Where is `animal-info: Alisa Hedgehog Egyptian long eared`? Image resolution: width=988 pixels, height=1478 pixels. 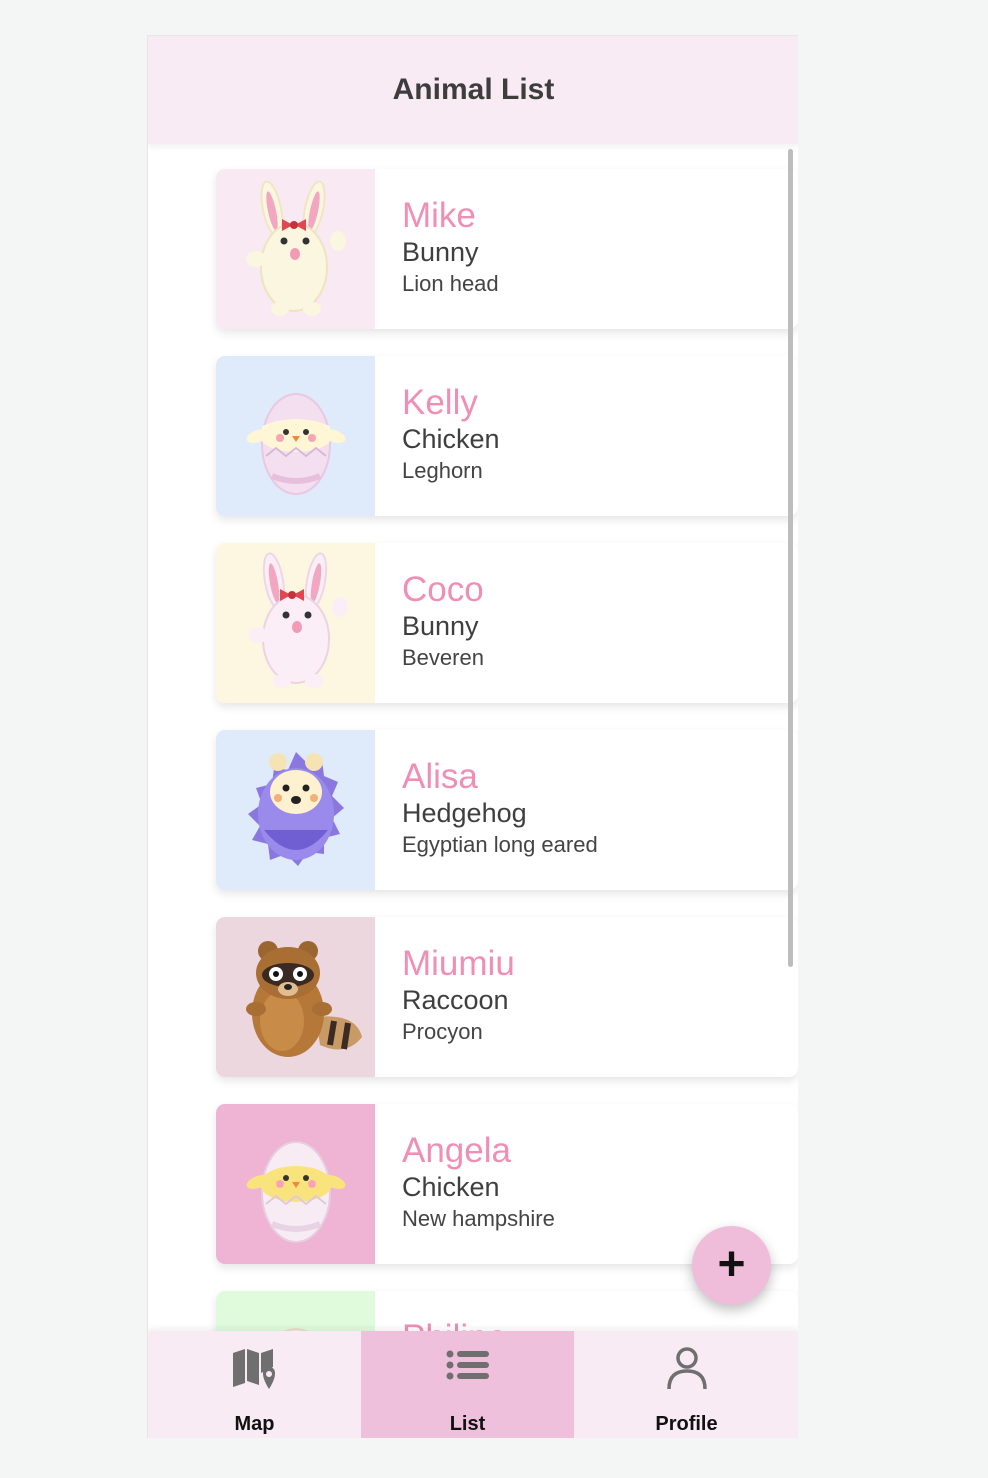 animal-info: Alisa Hedgehog Egyptian long eared is located at coordinates (500, 809).